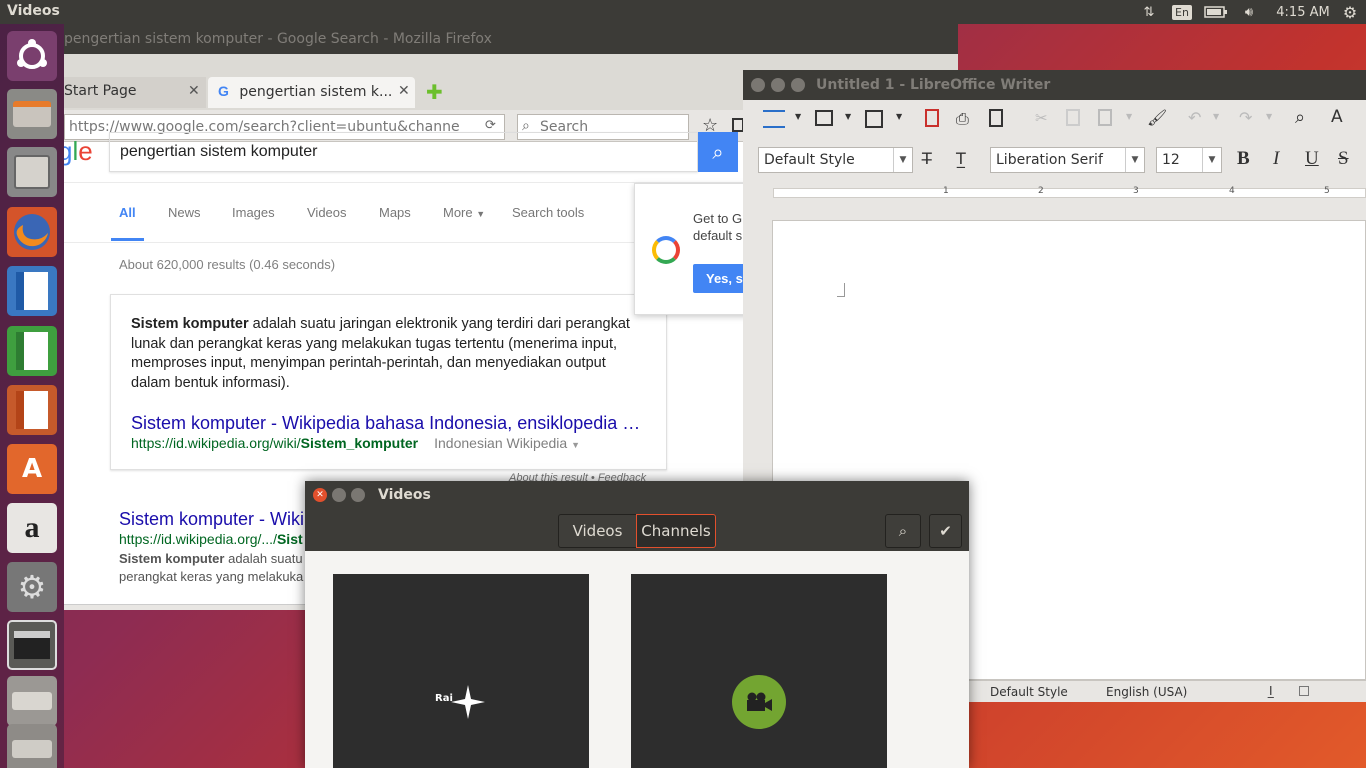 Image resolution: width=1366 pixels, height=768 pixels. Describe the element at coordinates (927, 158) in the screenshot. I see `update-style-icon: T̶` at that location.